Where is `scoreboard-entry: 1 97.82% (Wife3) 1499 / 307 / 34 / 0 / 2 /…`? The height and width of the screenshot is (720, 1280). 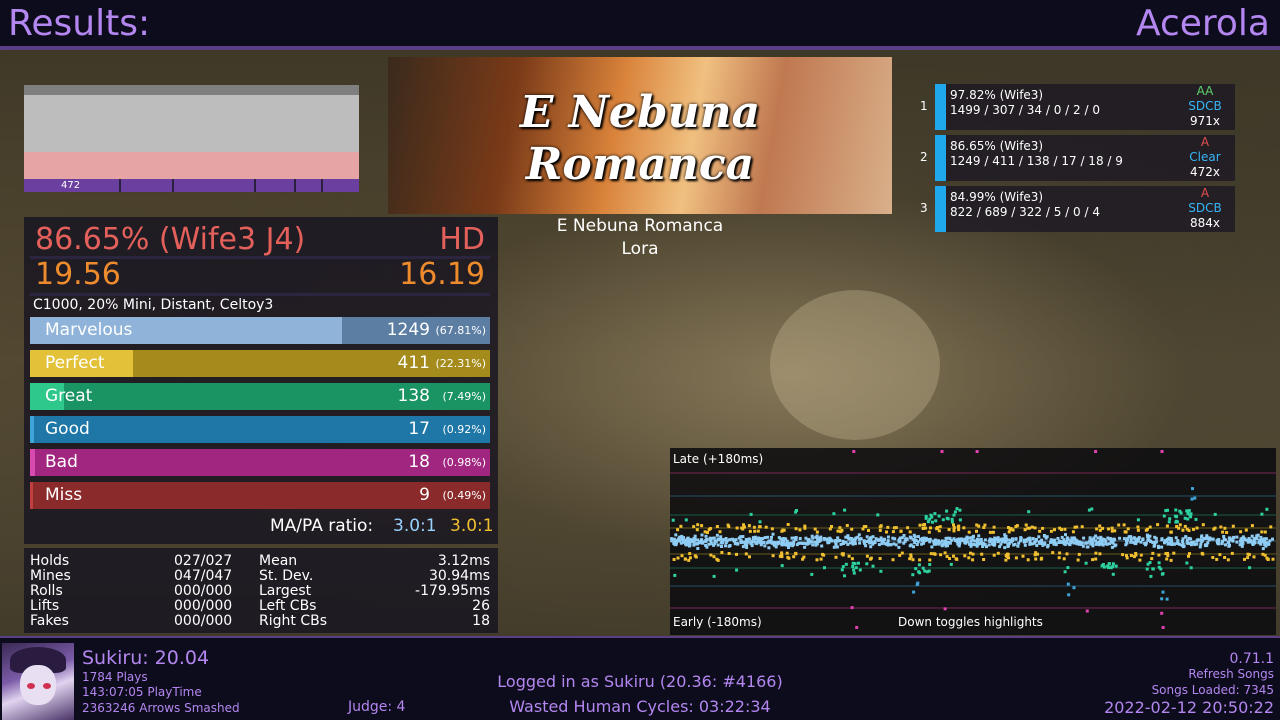
scoreboard-entry: 1 97.82% (Wife3) 1499 / 307 / 34 / 0 / 2 /… is located at coordinates (1075, 107).